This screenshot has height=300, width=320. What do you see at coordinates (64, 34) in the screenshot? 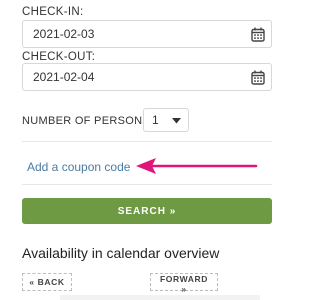
I see `checkin-value: 2021-02-03` at bounding box center [64, 34].